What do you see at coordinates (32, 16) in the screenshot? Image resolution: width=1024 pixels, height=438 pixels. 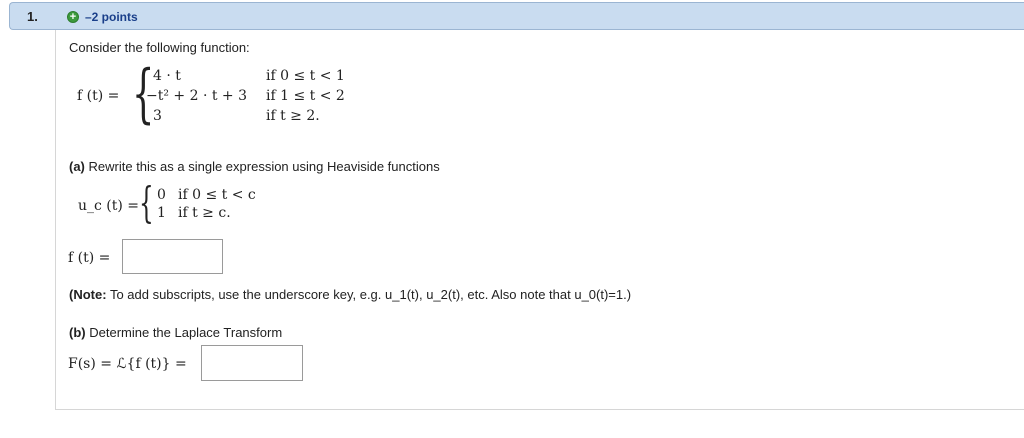 I see `question-number: 1.` at bounding box center [32, 16].